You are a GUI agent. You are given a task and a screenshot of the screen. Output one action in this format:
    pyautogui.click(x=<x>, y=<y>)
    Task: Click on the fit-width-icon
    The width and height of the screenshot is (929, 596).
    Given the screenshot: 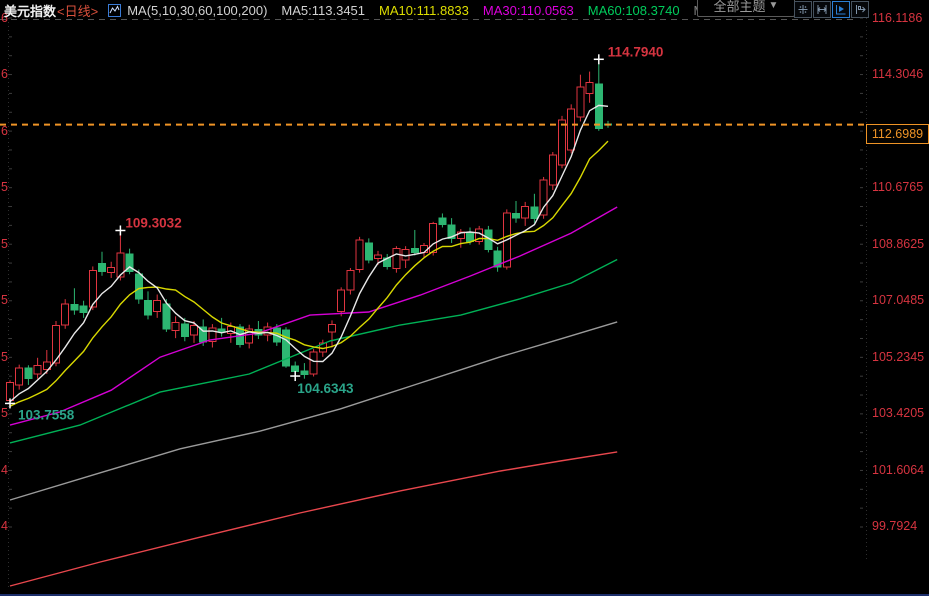 What is the action you would take?
    pyautogui.click(x=822, y=9)
    